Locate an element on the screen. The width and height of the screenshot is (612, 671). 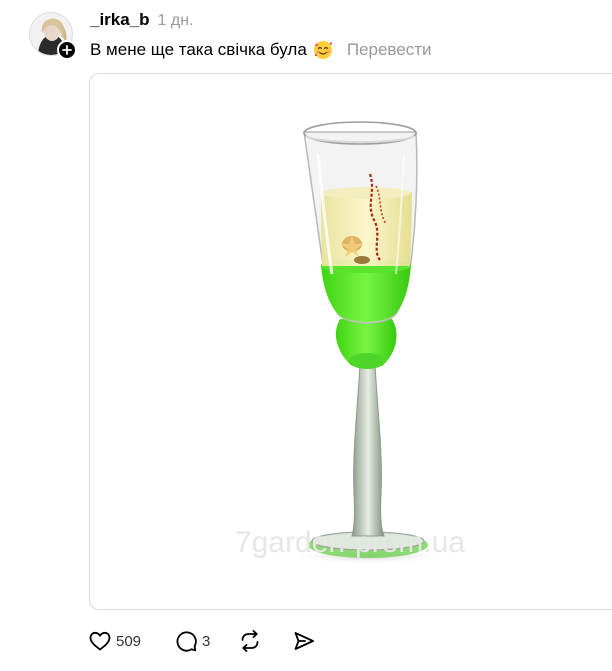
heart-icon is located at coordinates (100, 641).